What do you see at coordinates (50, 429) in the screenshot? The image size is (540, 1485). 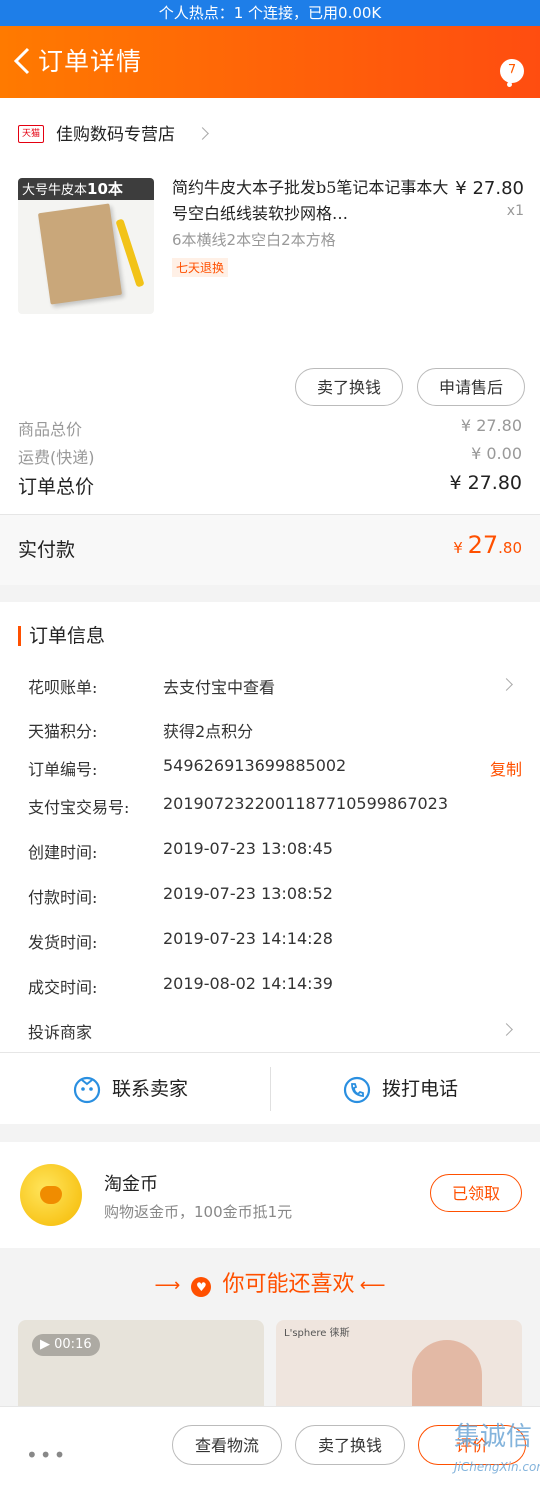 I see `goods-total-label: 商品总价` at bounding box center [50, 429].